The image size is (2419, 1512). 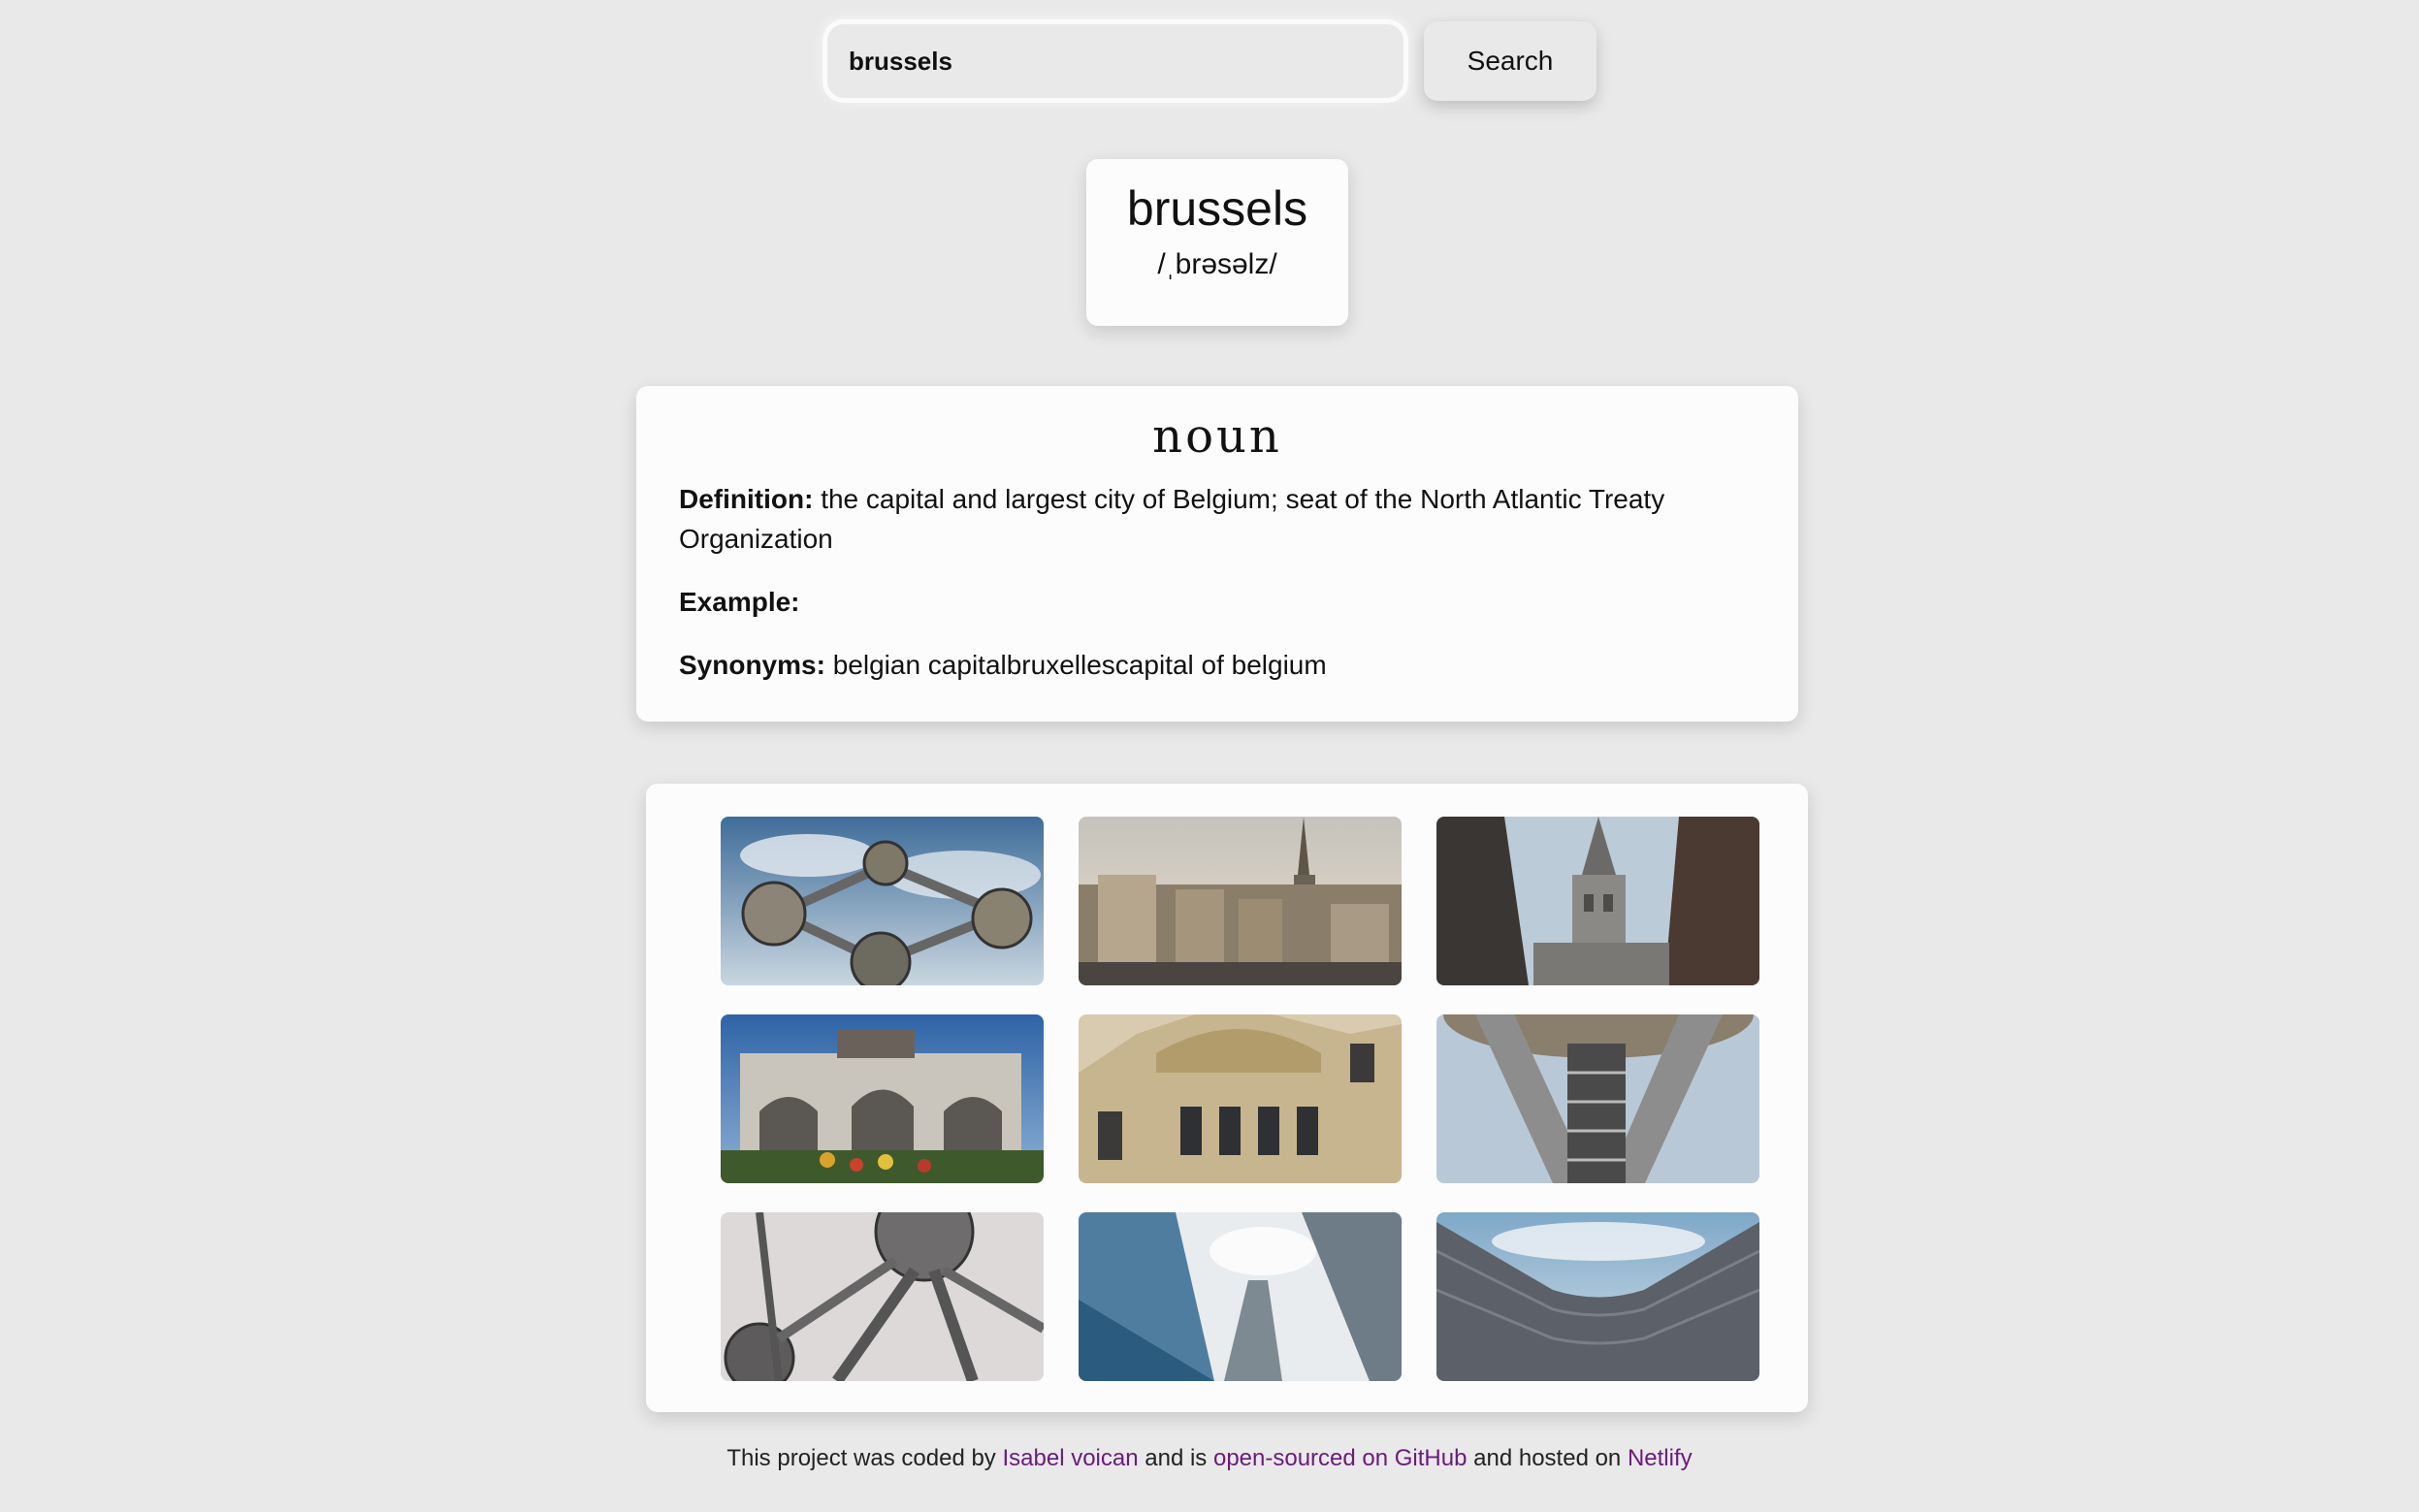 What do you see at coordinates (1176, 1458) in the screenshot?
I see `footer-text-2: and is` at bounding box center [1176, 1458].